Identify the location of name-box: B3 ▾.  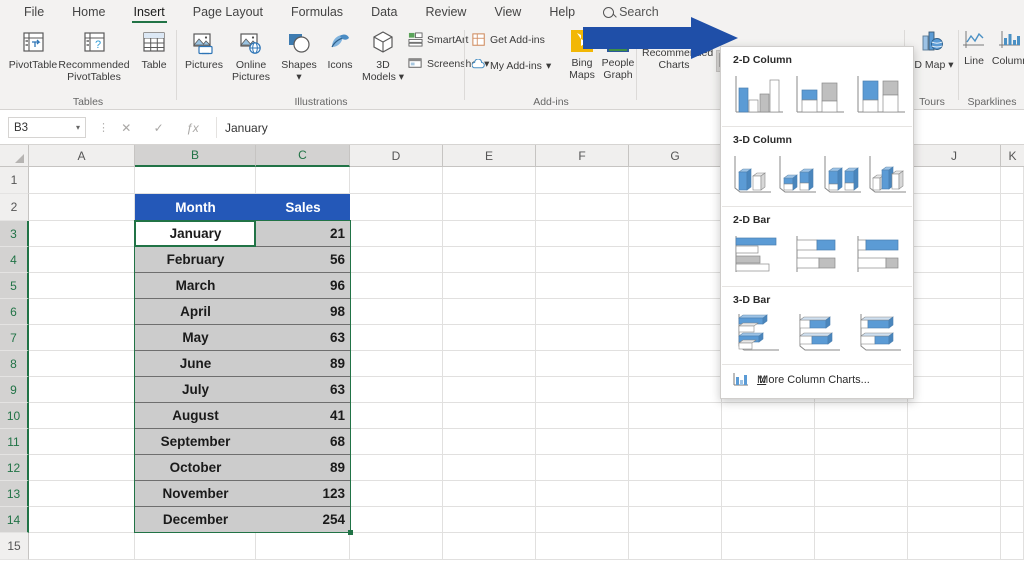
(47, 127).